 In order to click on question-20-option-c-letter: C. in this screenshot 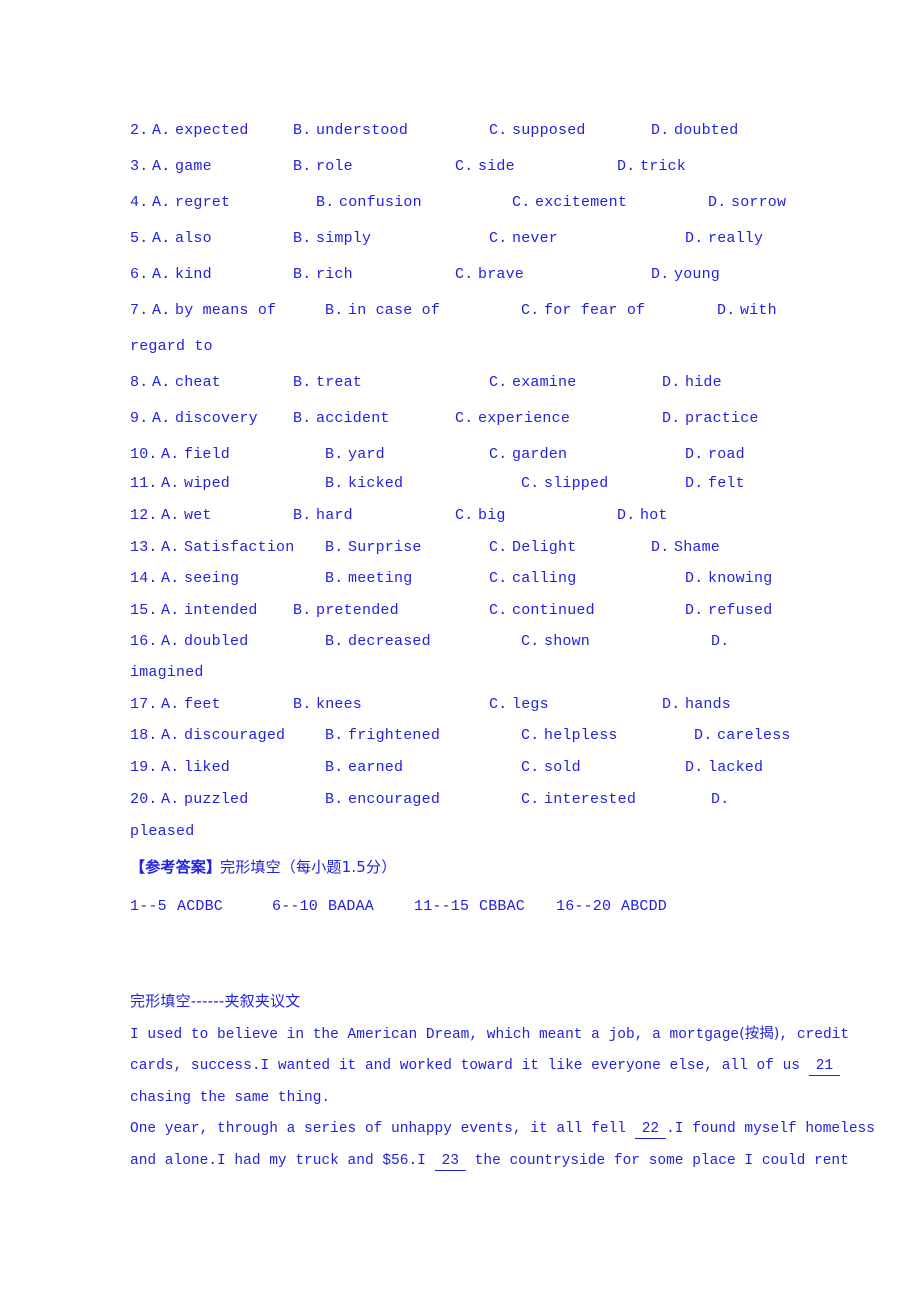, I will do `click(530, 799)`.